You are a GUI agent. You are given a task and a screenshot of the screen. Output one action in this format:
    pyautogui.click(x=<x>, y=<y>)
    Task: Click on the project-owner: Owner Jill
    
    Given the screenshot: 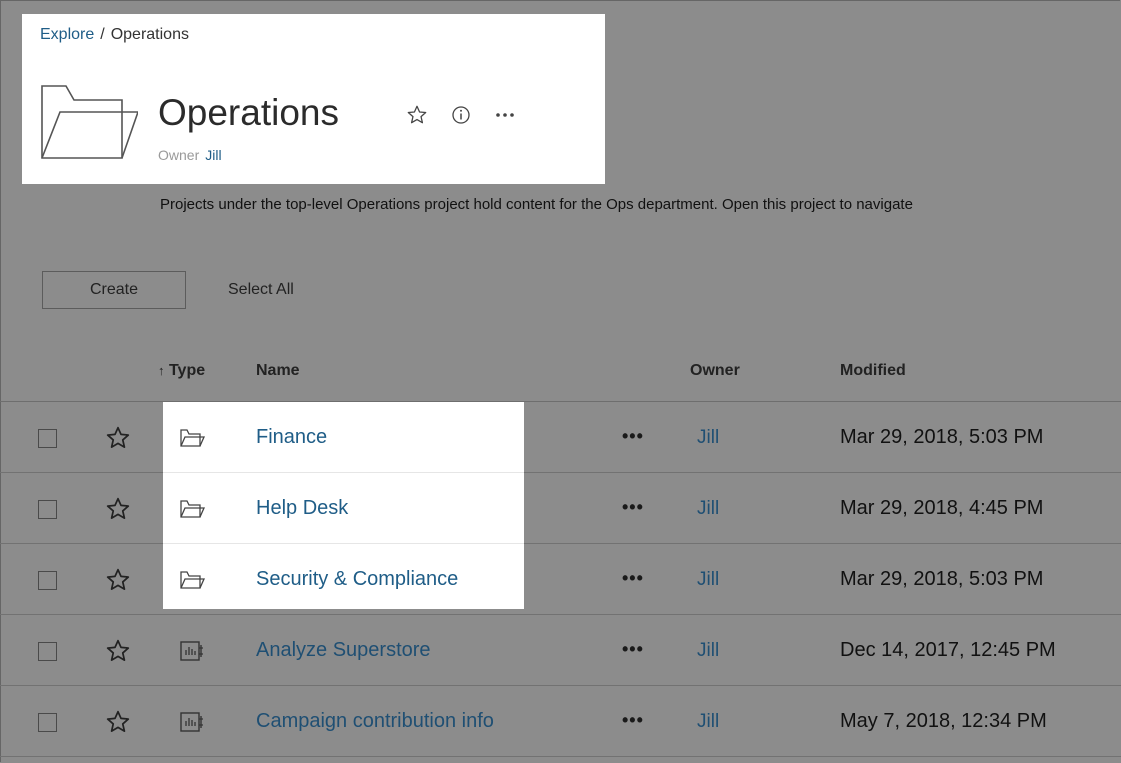 What is the action you would take?
    pyautogui.click(x=190, y=155)
    